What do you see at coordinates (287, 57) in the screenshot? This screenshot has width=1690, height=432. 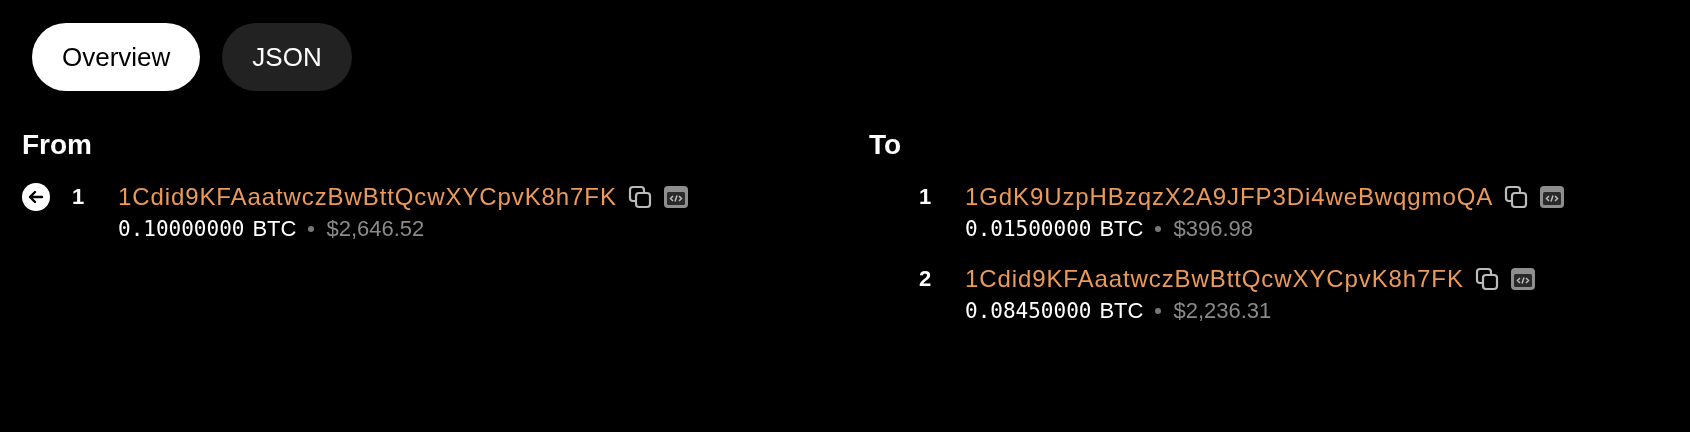 I see `tab: JSON` at bounding box center [287, 57].